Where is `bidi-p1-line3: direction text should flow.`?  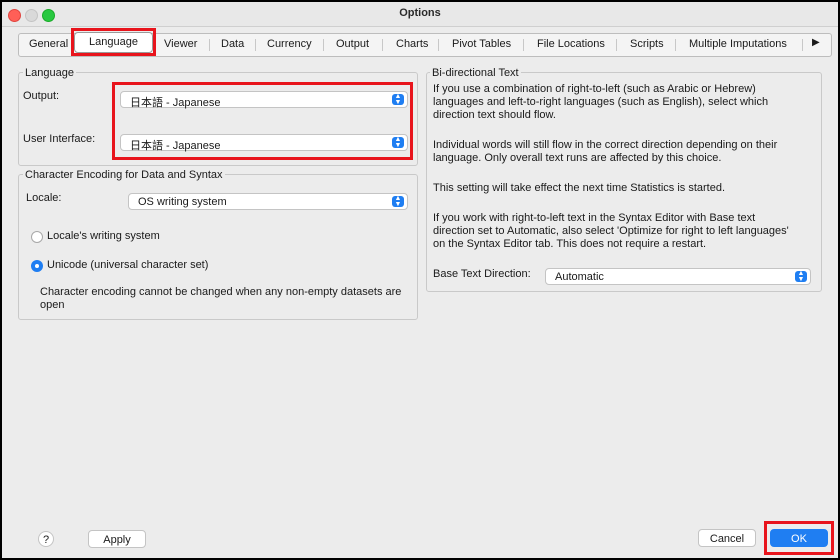 bidi-p1-line3: direction text should flow. is located at coordinates (494, 115).